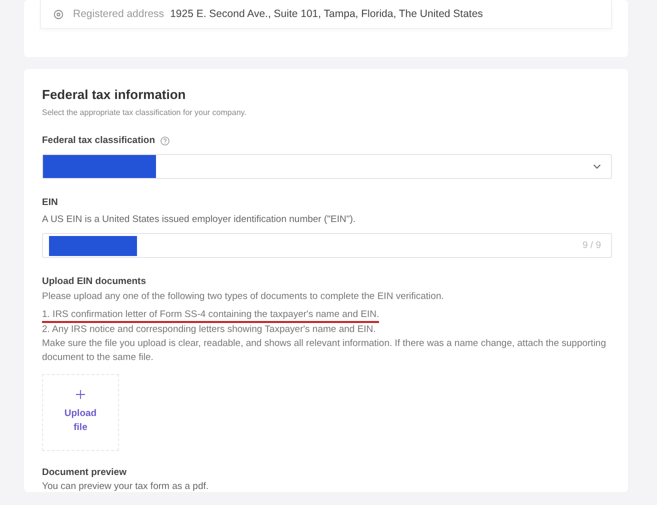 The image size is (657, 505). What do you see at coordinates (327, 166) in the screenshot?
I see `classification-dropdown` at bounding box center [327, 166].